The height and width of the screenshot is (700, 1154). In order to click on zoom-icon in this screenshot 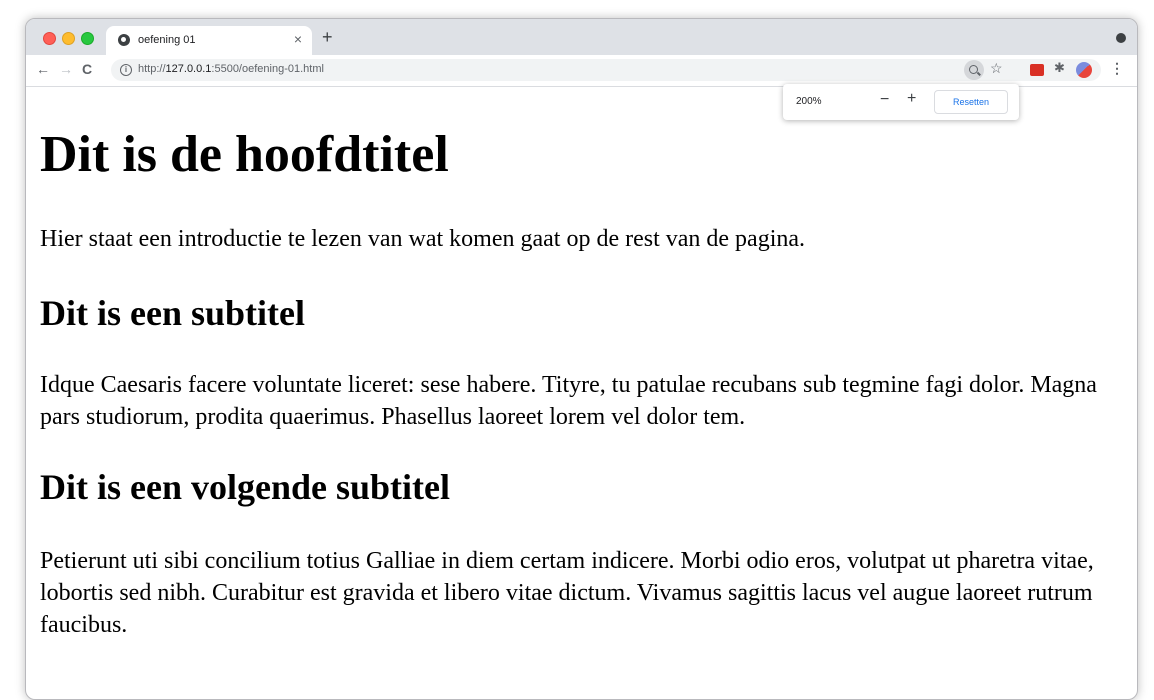, I will do `click(974, 70)`.